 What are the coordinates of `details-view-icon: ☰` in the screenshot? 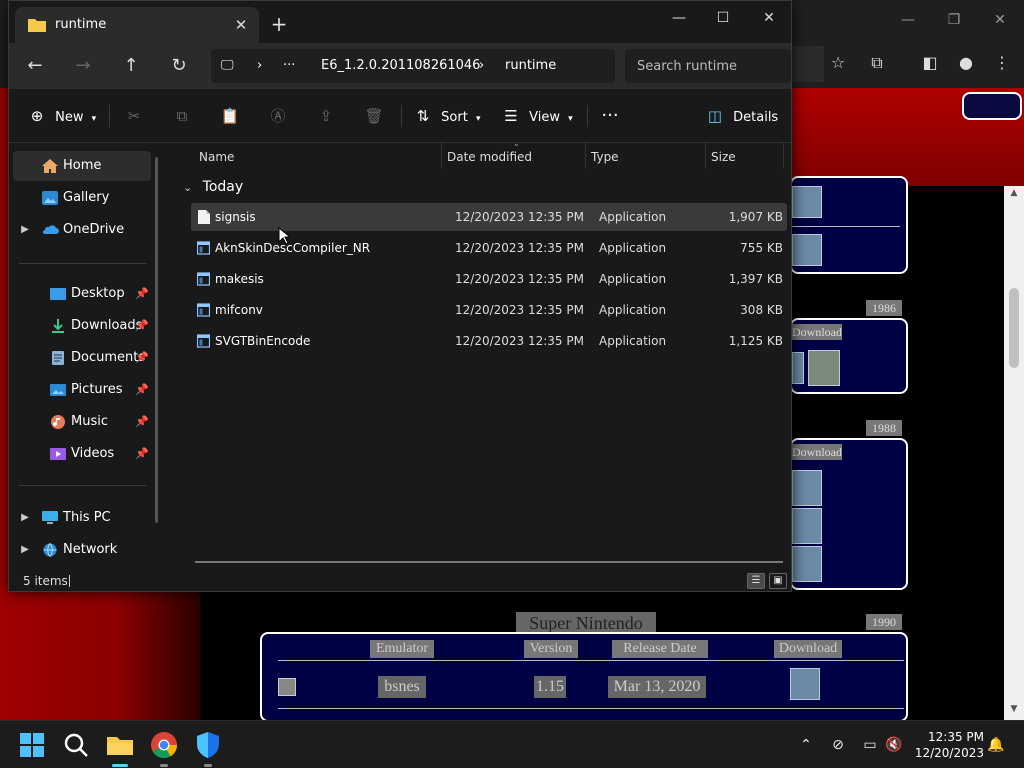 It's located at (756, 581).